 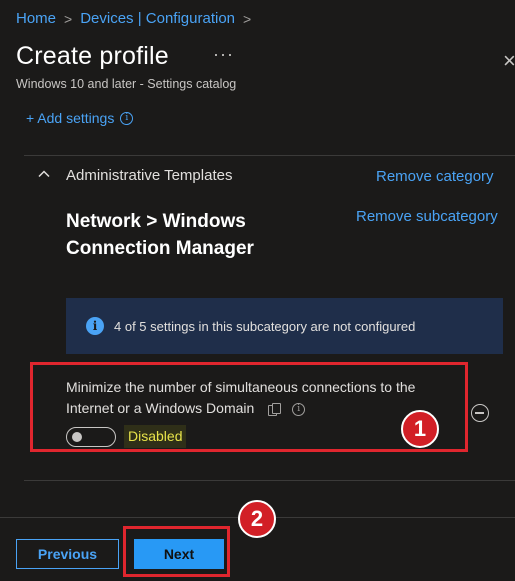 What do you see at coordinates (92, 56) in the screenshot?
I see `page-title: Create profile` at bounding box center [92, 56].